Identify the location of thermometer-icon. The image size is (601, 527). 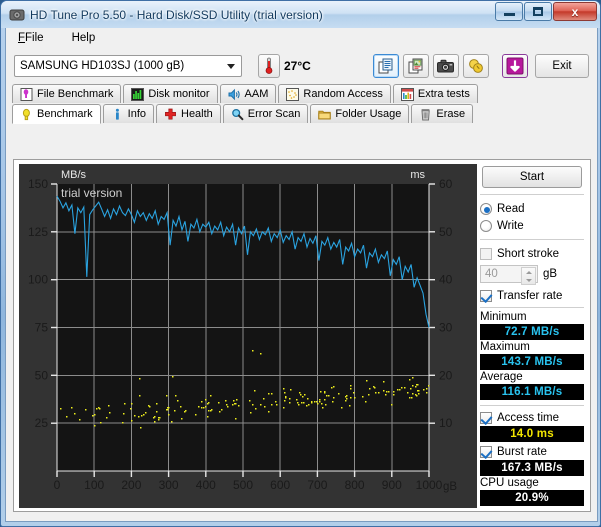
(269, 65).